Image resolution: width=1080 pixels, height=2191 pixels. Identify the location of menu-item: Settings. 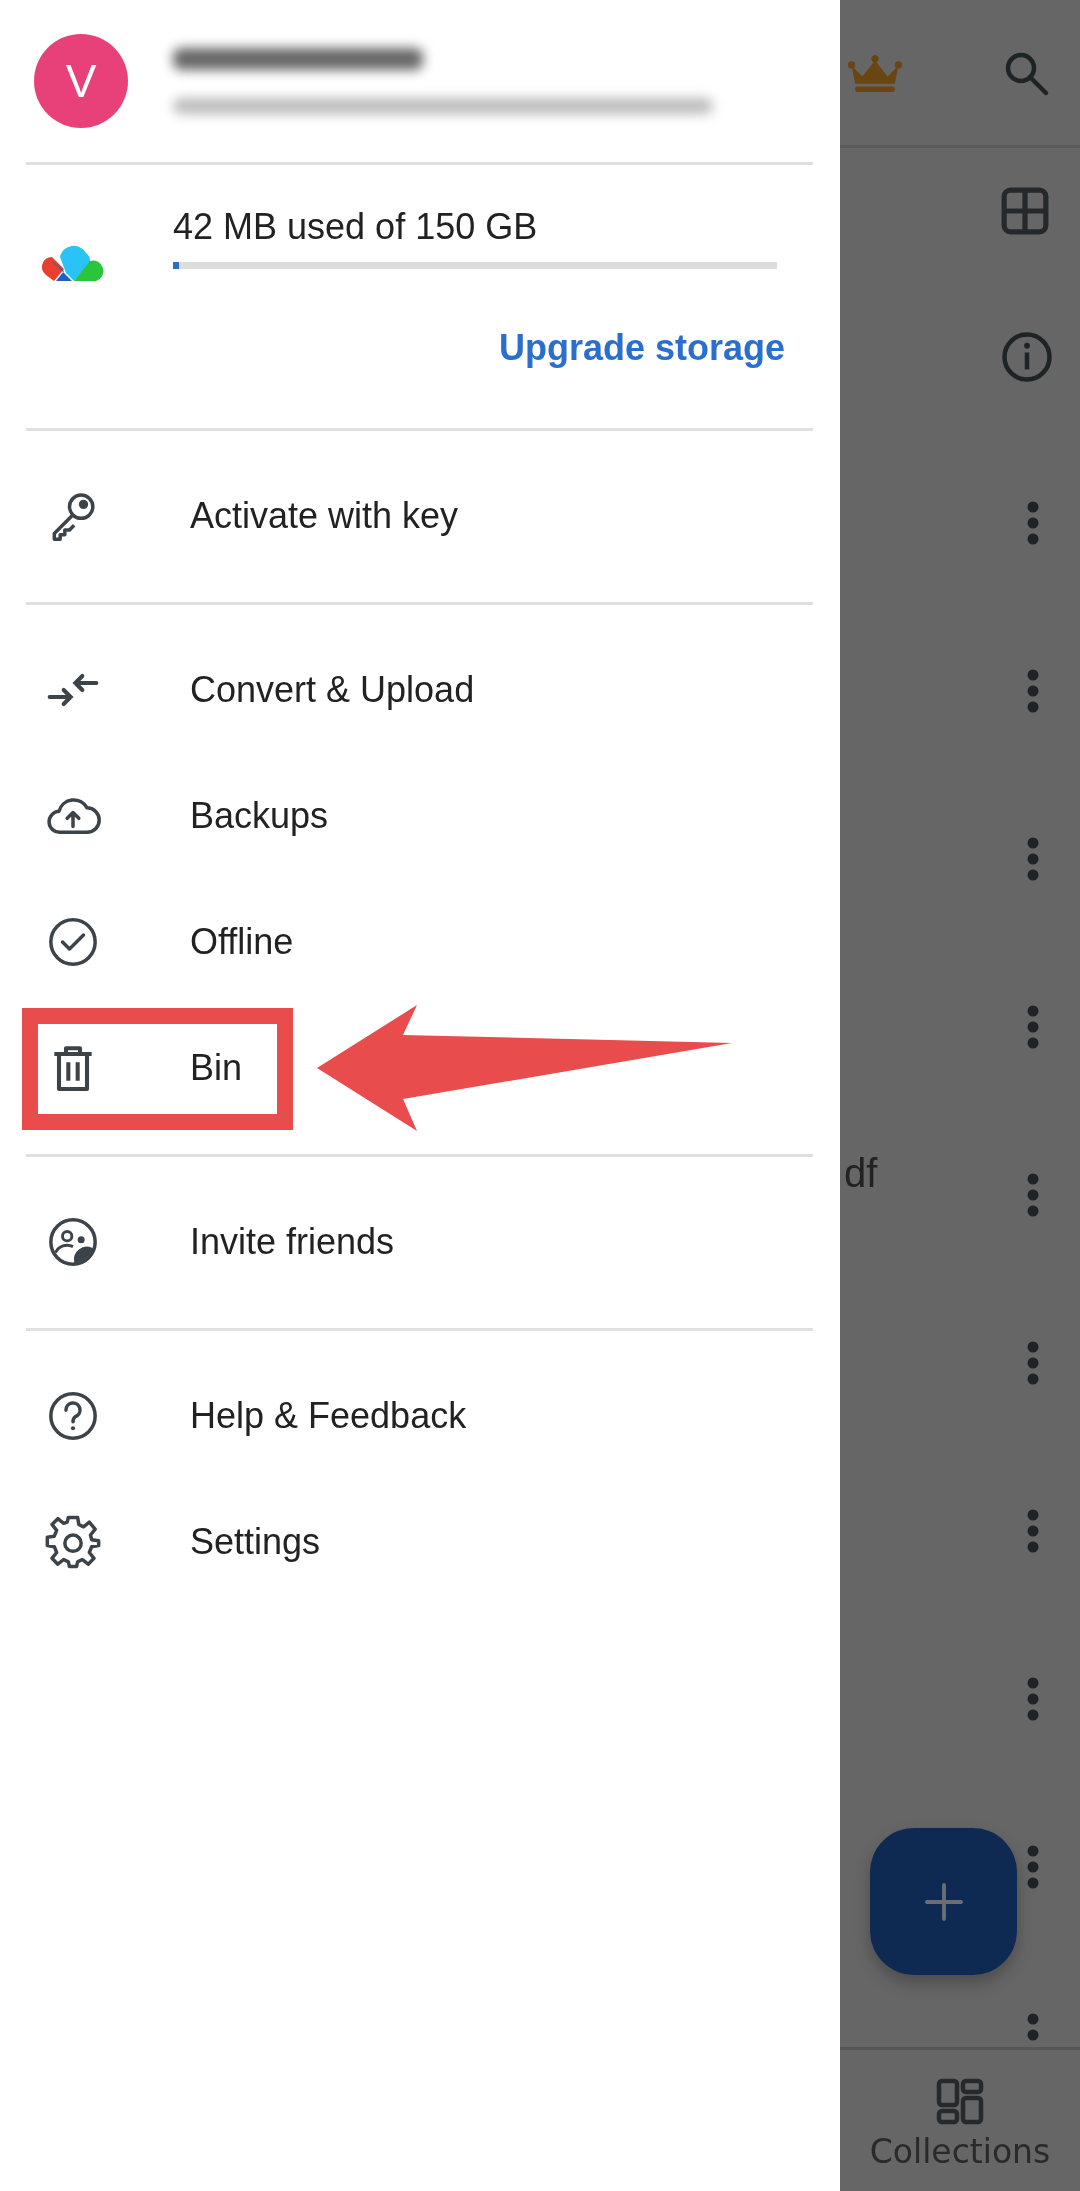
(420, 1542).